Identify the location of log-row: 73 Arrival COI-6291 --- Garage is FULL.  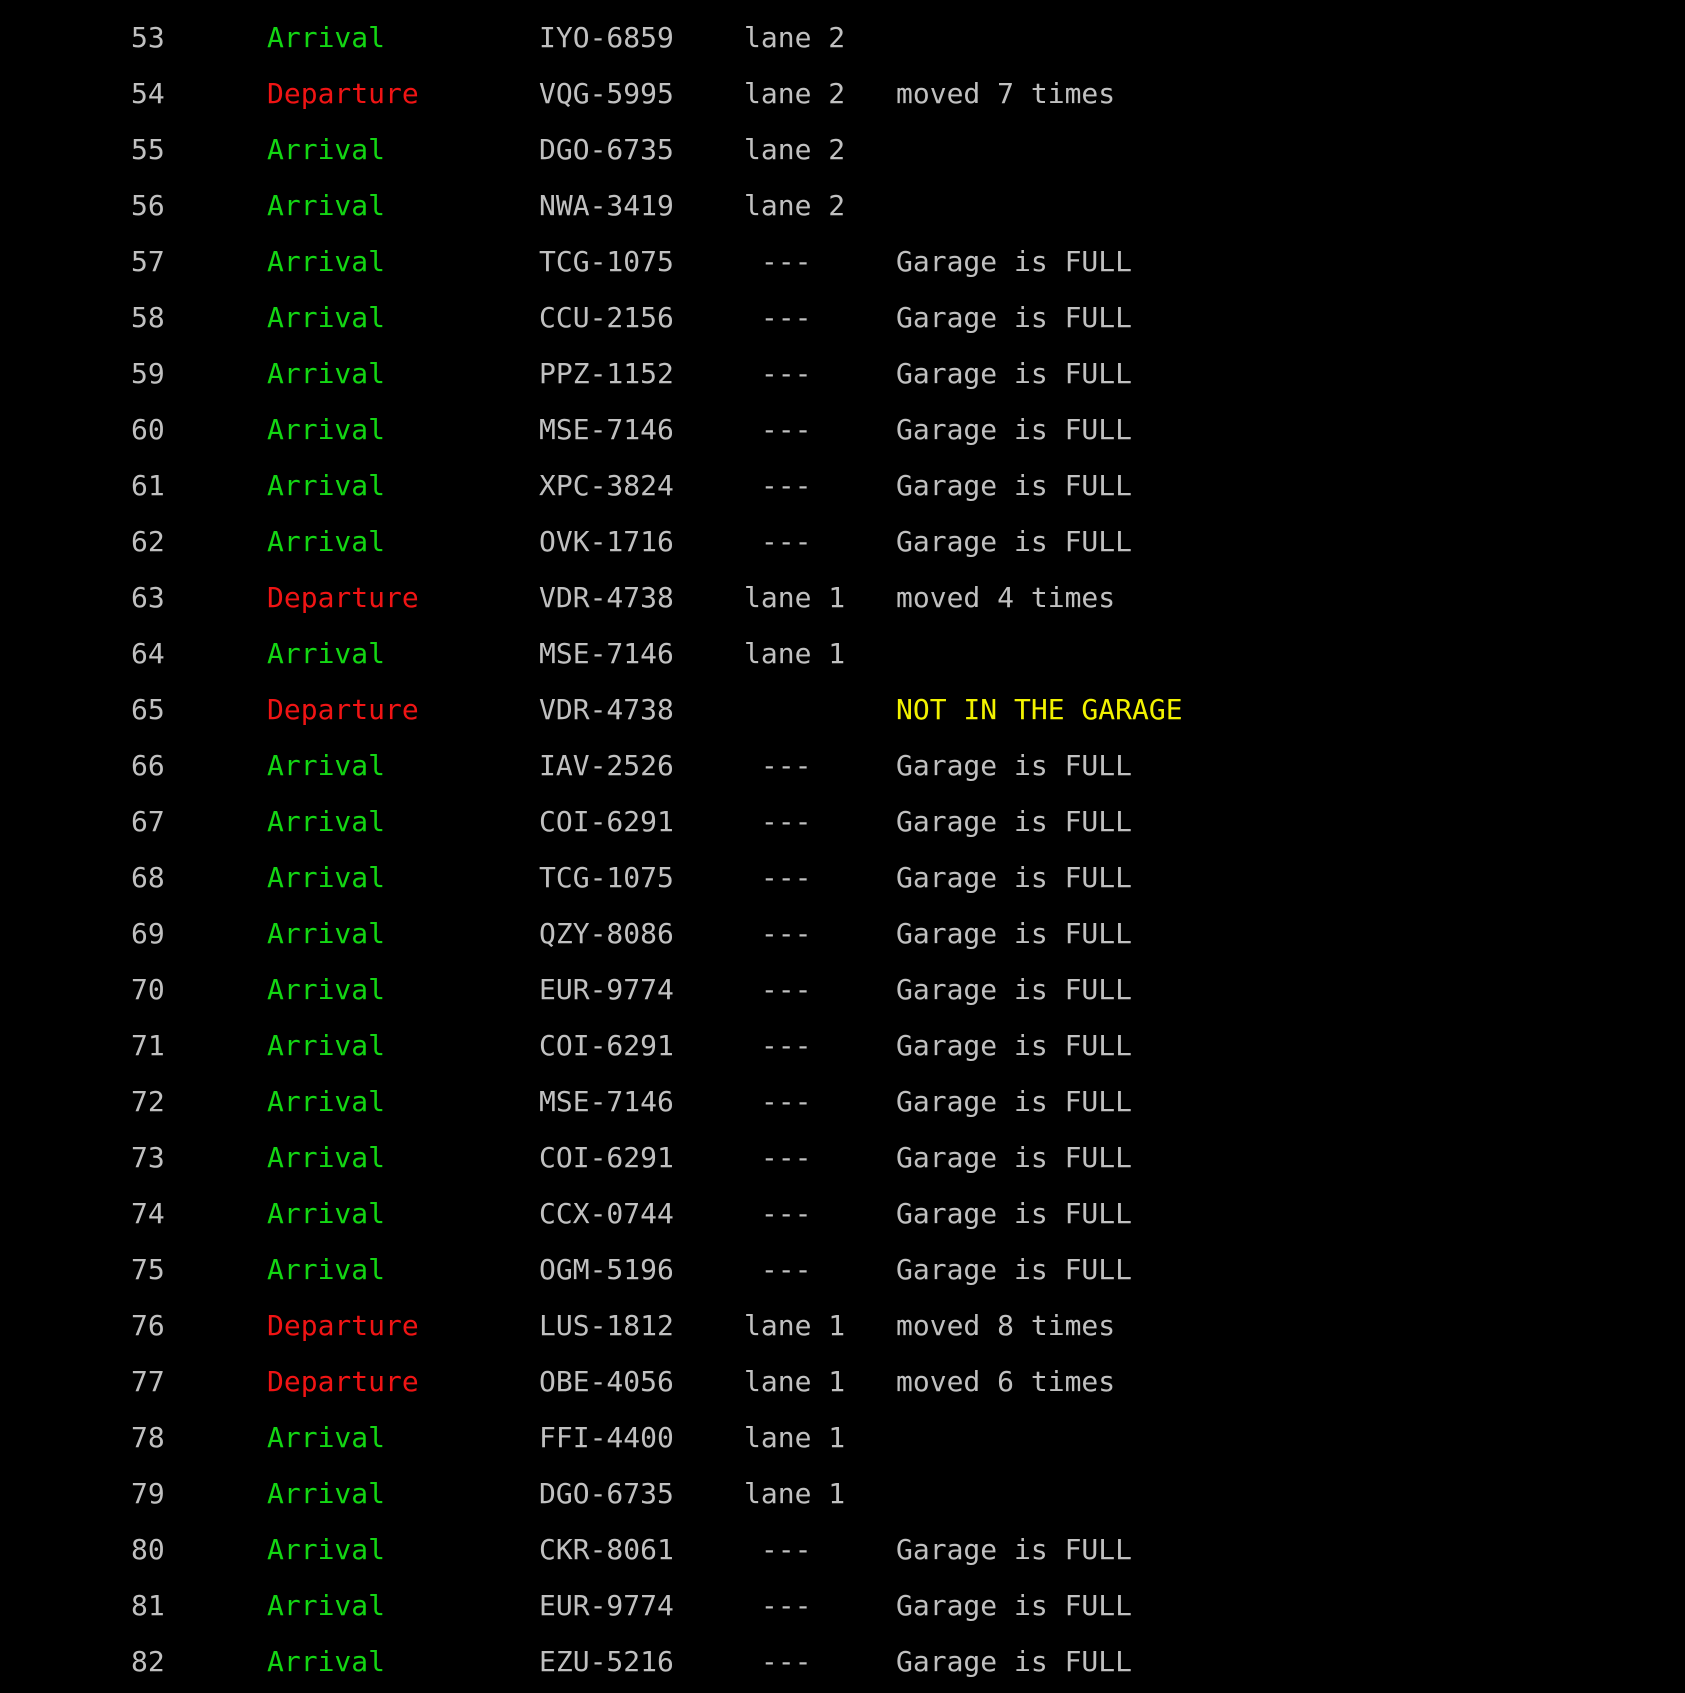
(842, 1158).